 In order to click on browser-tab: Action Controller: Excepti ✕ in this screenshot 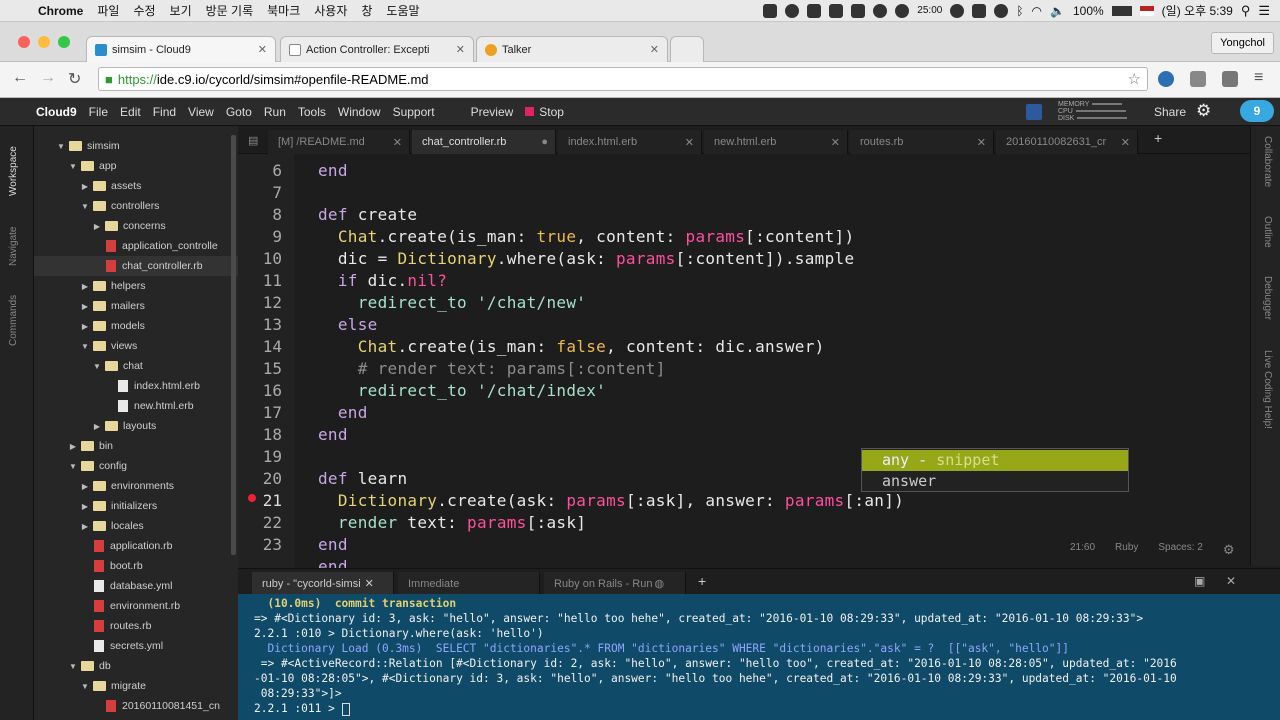, I will do `click(377, 49)`.